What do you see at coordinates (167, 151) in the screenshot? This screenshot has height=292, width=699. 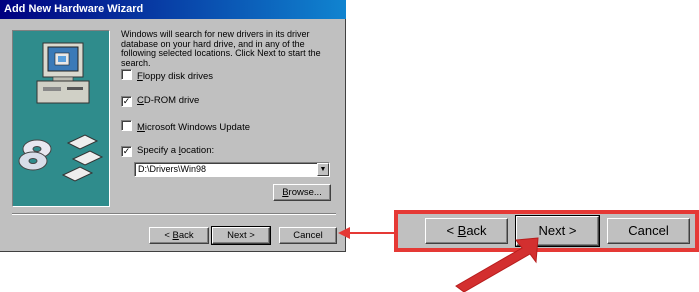 I see `option-specify-location: ✓ Specify a location:` at bounding box center [167, 151].